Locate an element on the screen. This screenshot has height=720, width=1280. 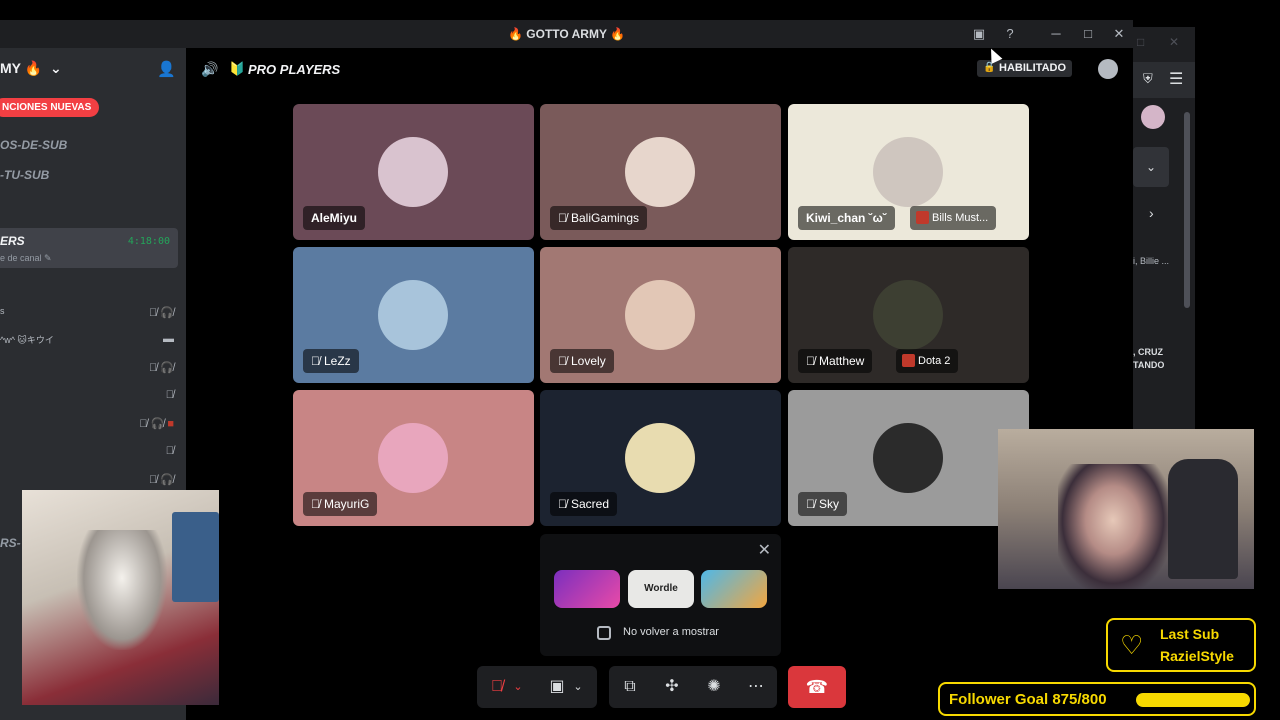
participant-name: Kiwi_chan ˘ω˘ is located at coordinates (846, 218).